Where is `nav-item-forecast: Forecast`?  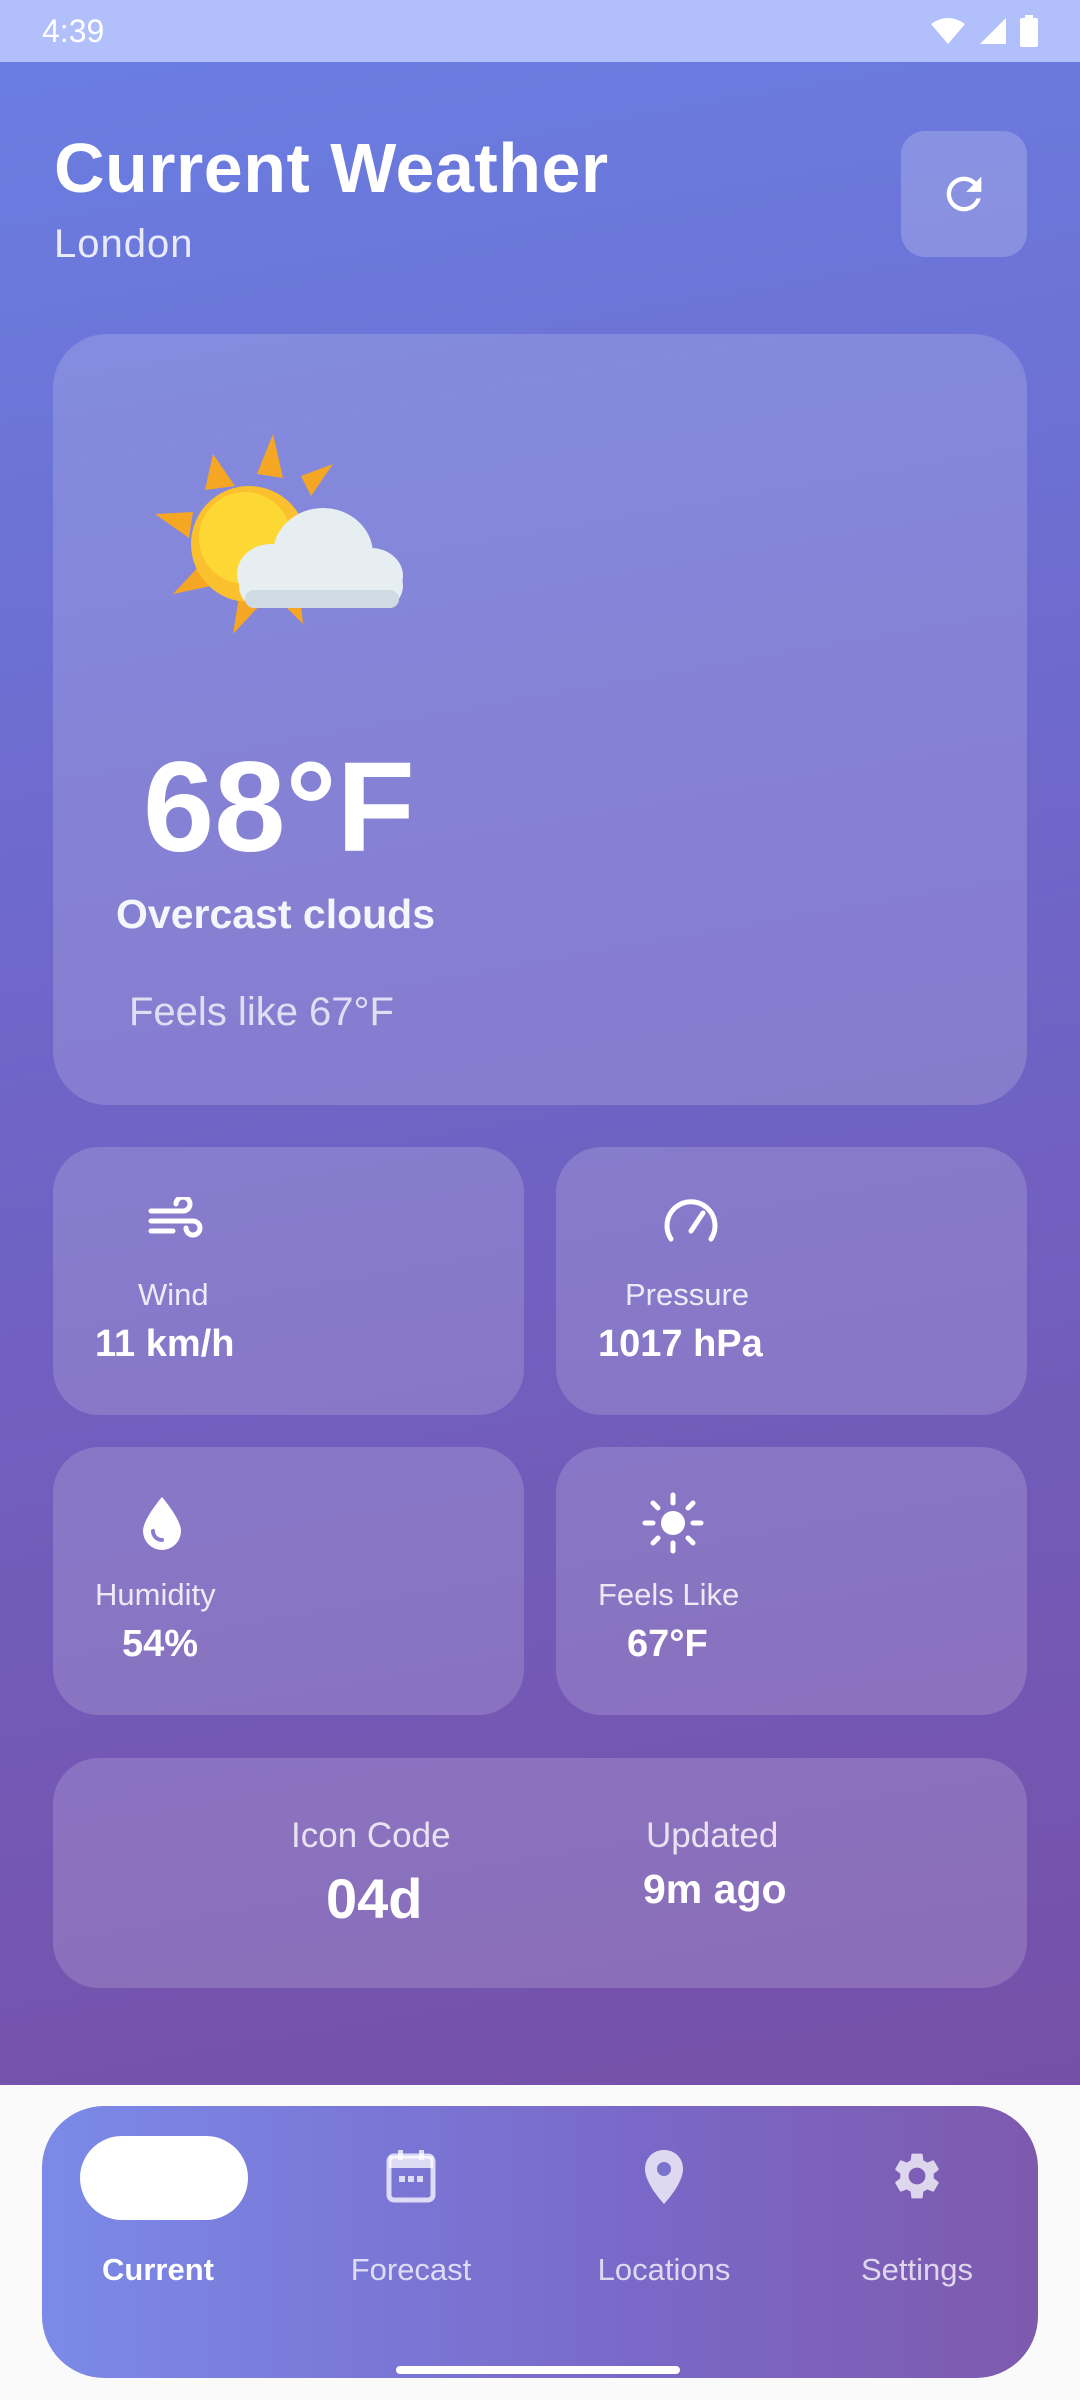 nav-item-forecast: Forecast is located at coordinates (411, 2242).